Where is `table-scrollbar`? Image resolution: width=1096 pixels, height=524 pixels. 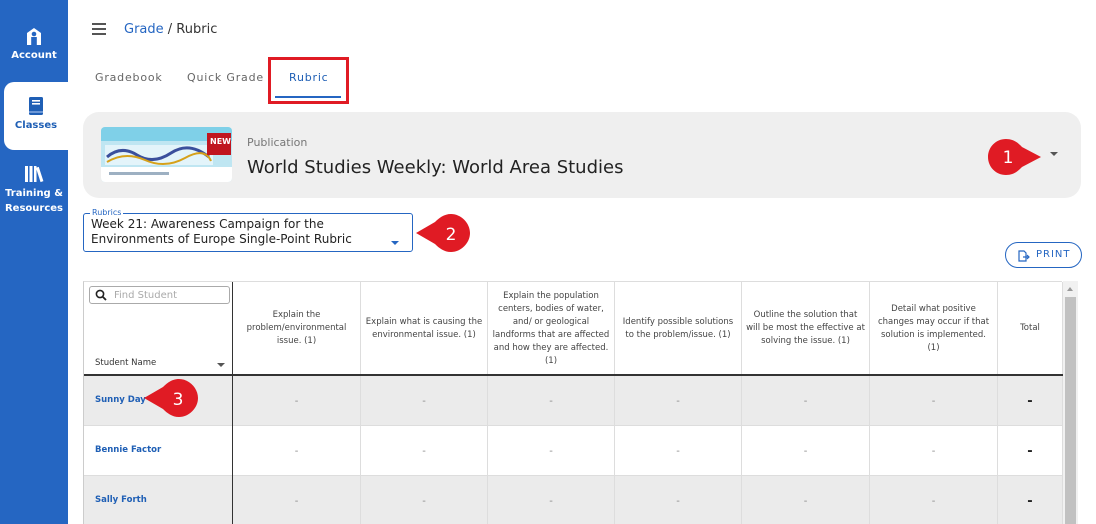 table-scrollbar is located at coordinates (1070, 402).